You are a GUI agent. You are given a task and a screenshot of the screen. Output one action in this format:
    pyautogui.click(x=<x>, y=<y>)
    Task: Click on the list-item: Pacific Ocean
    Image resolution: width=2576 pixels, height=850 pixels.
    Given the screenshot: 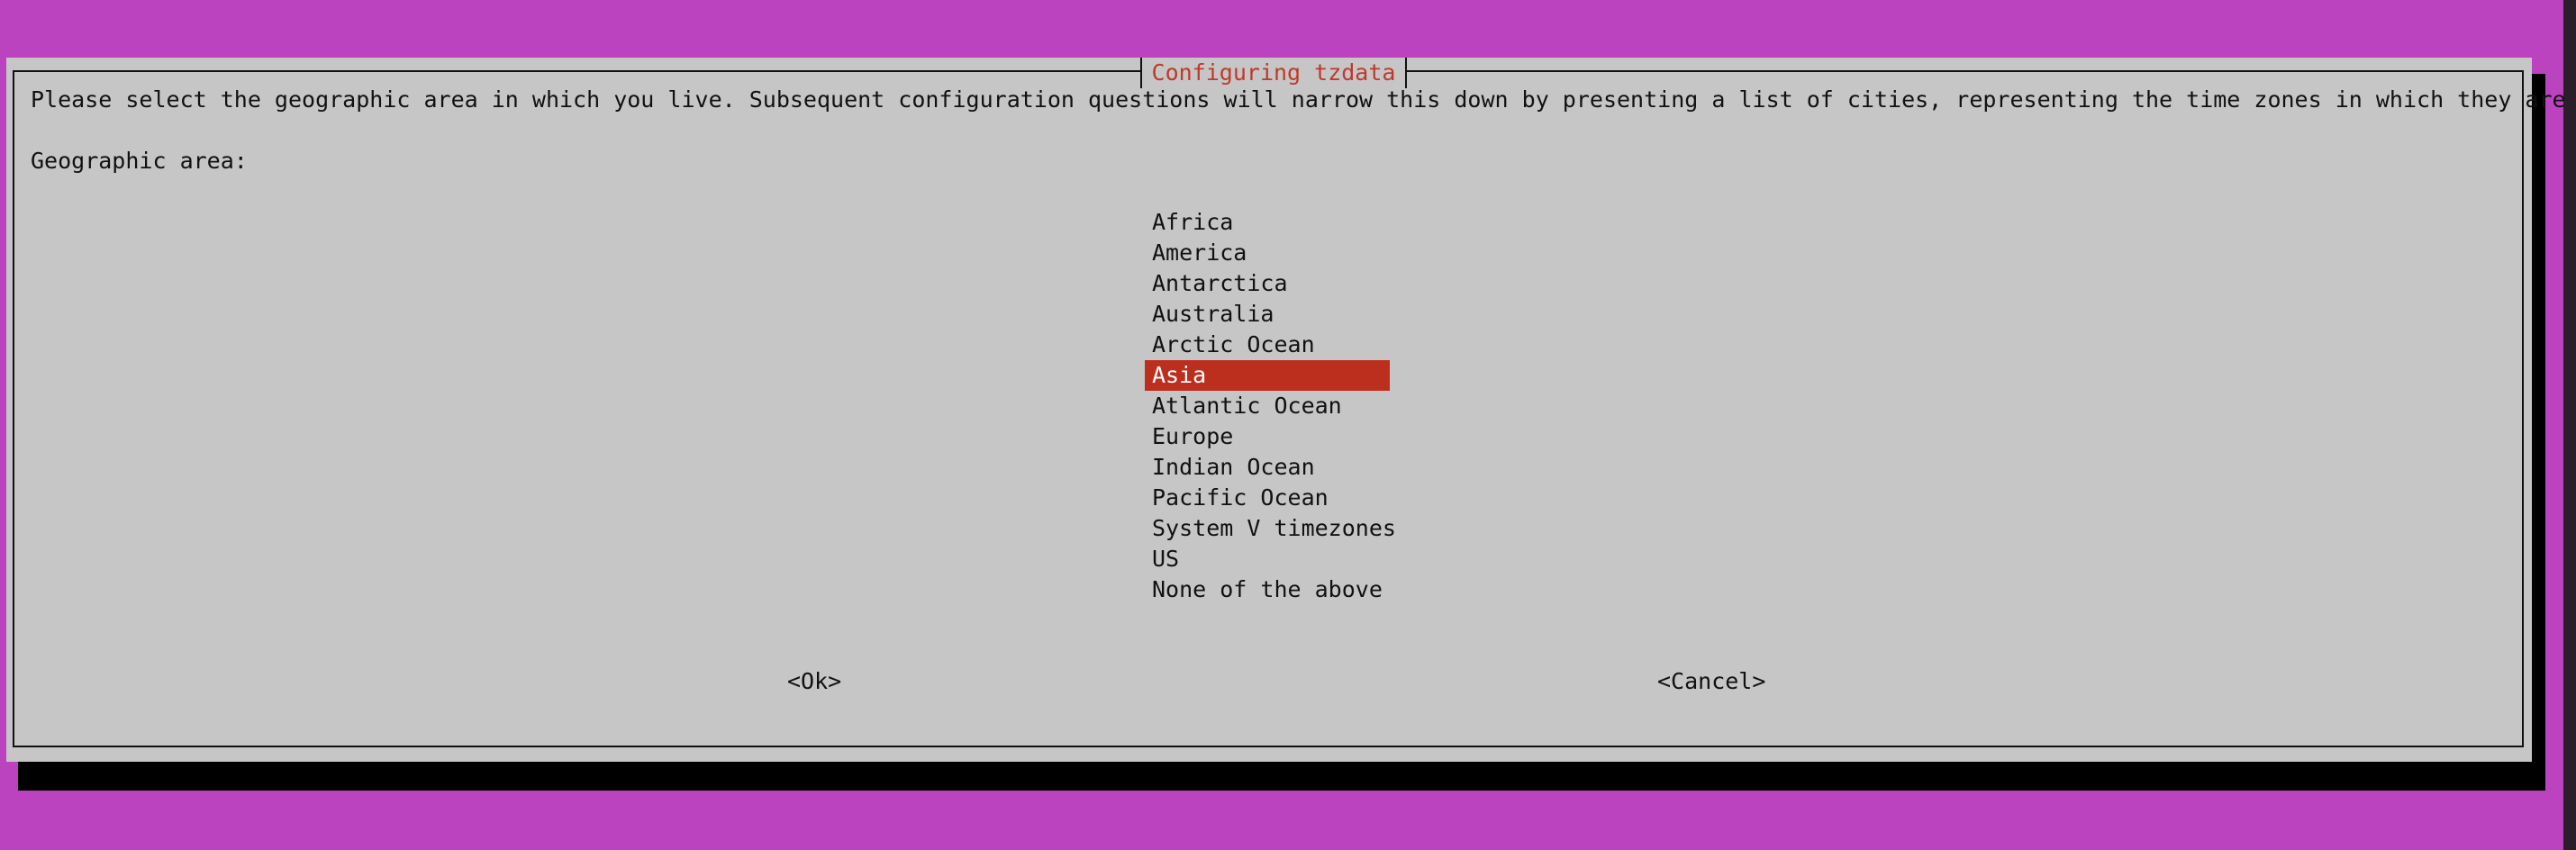 What is the action you would take?
    pyautogui.click(x=1267, y=498)
    